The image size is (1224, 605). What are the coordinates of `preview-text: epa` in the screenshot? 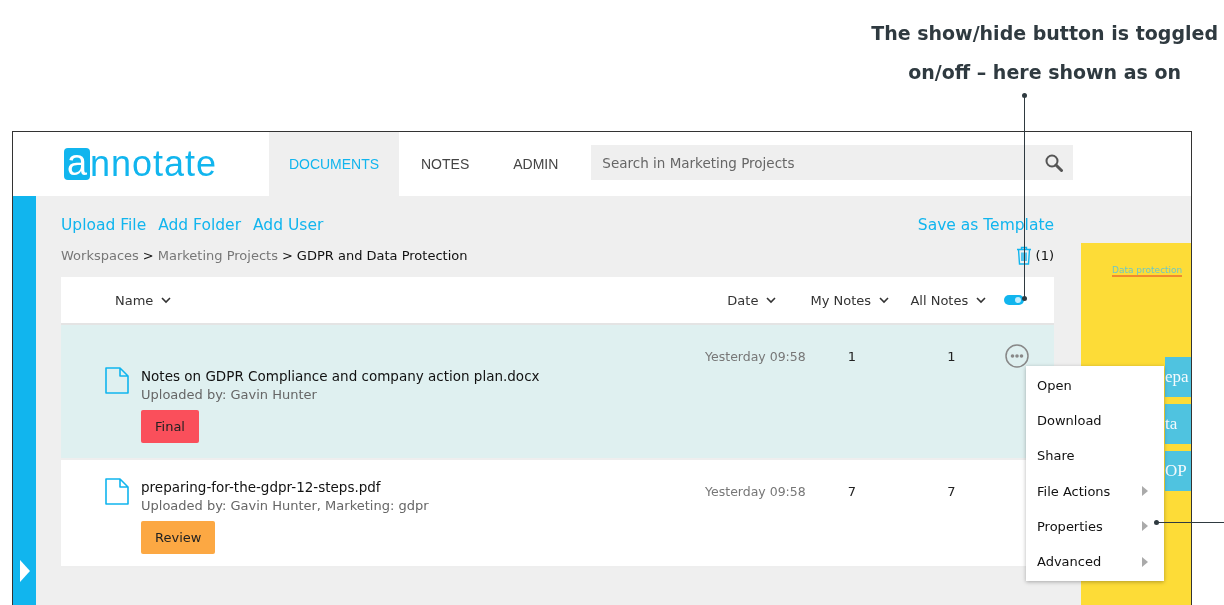 It's located at (1178, 377).